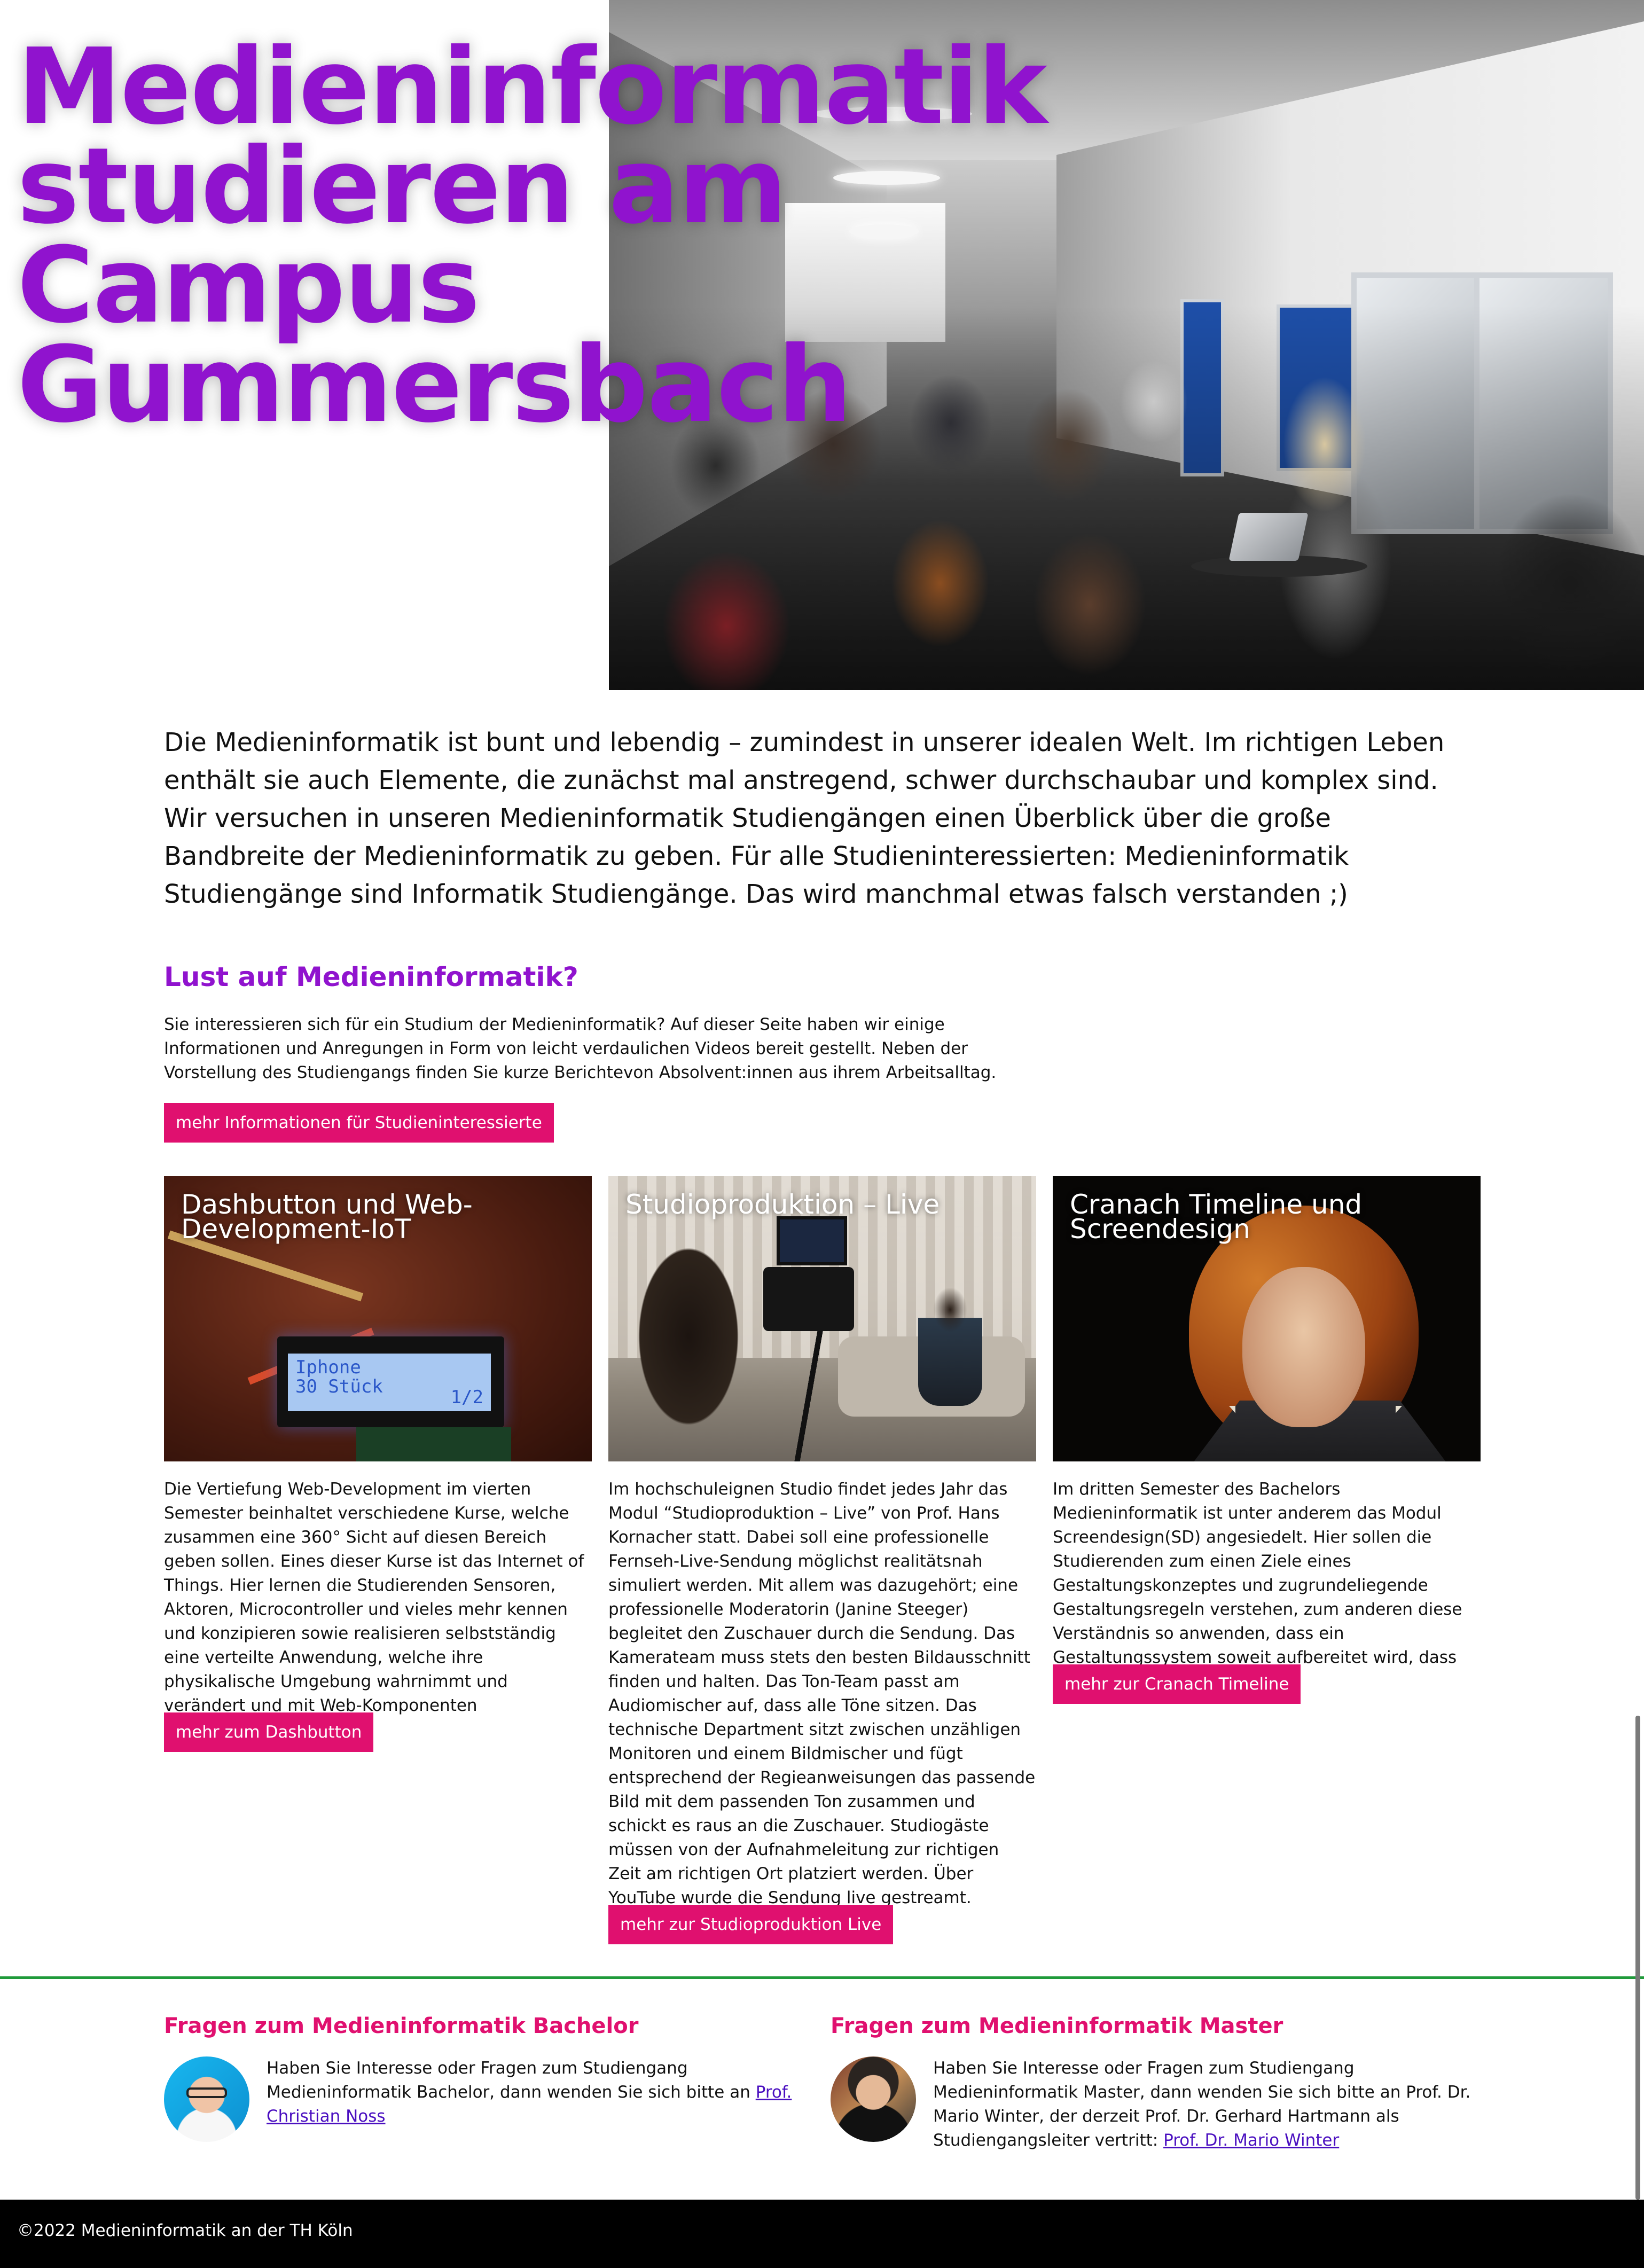 This screenshot has width=1644, height=2268. I want to click on card-image-studio: Studioproduktion – Live, so click(822, 1318).